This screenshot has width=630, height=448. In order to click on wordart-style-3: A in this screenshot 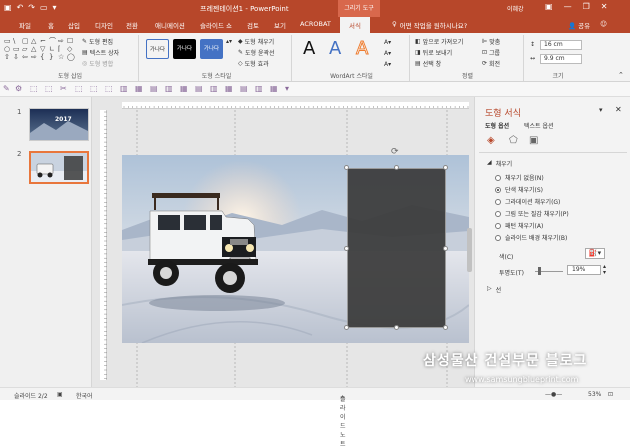, I will do `click(361, 49)`.